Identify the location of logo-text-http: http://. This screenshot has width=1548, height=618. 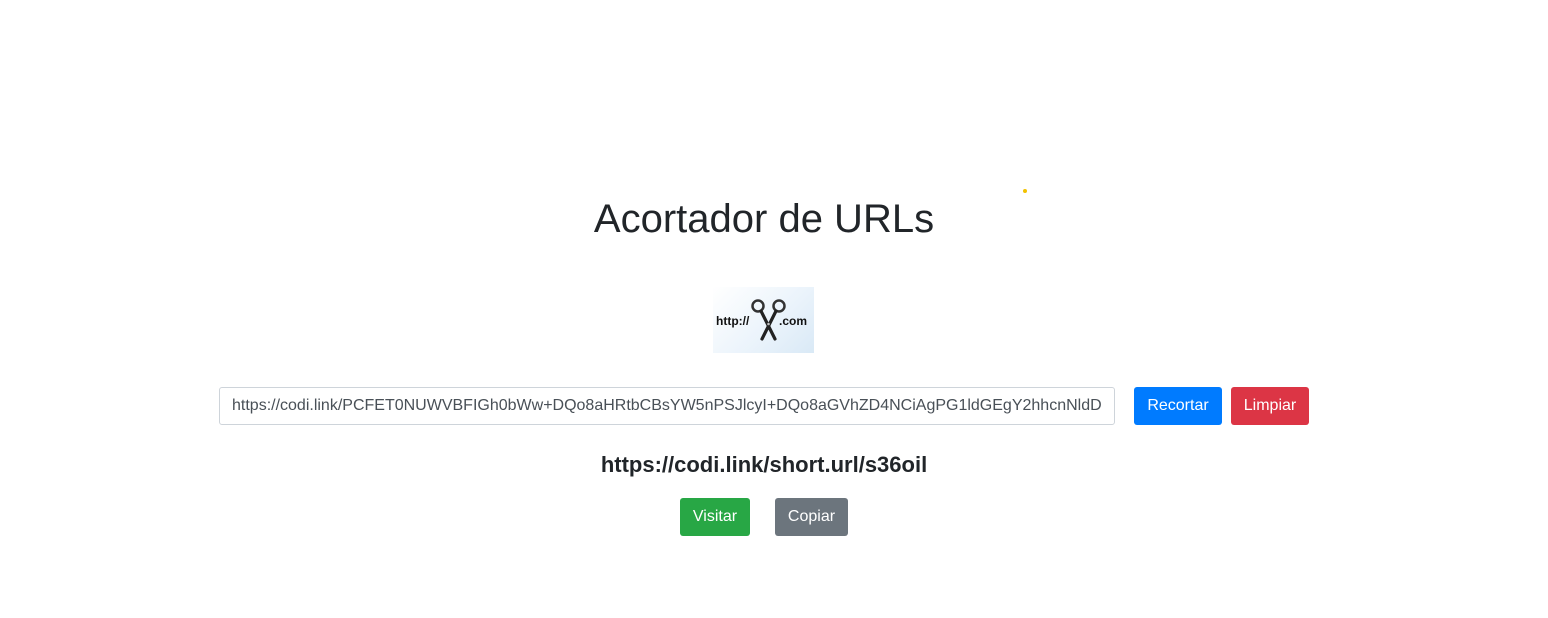
(733, 321).